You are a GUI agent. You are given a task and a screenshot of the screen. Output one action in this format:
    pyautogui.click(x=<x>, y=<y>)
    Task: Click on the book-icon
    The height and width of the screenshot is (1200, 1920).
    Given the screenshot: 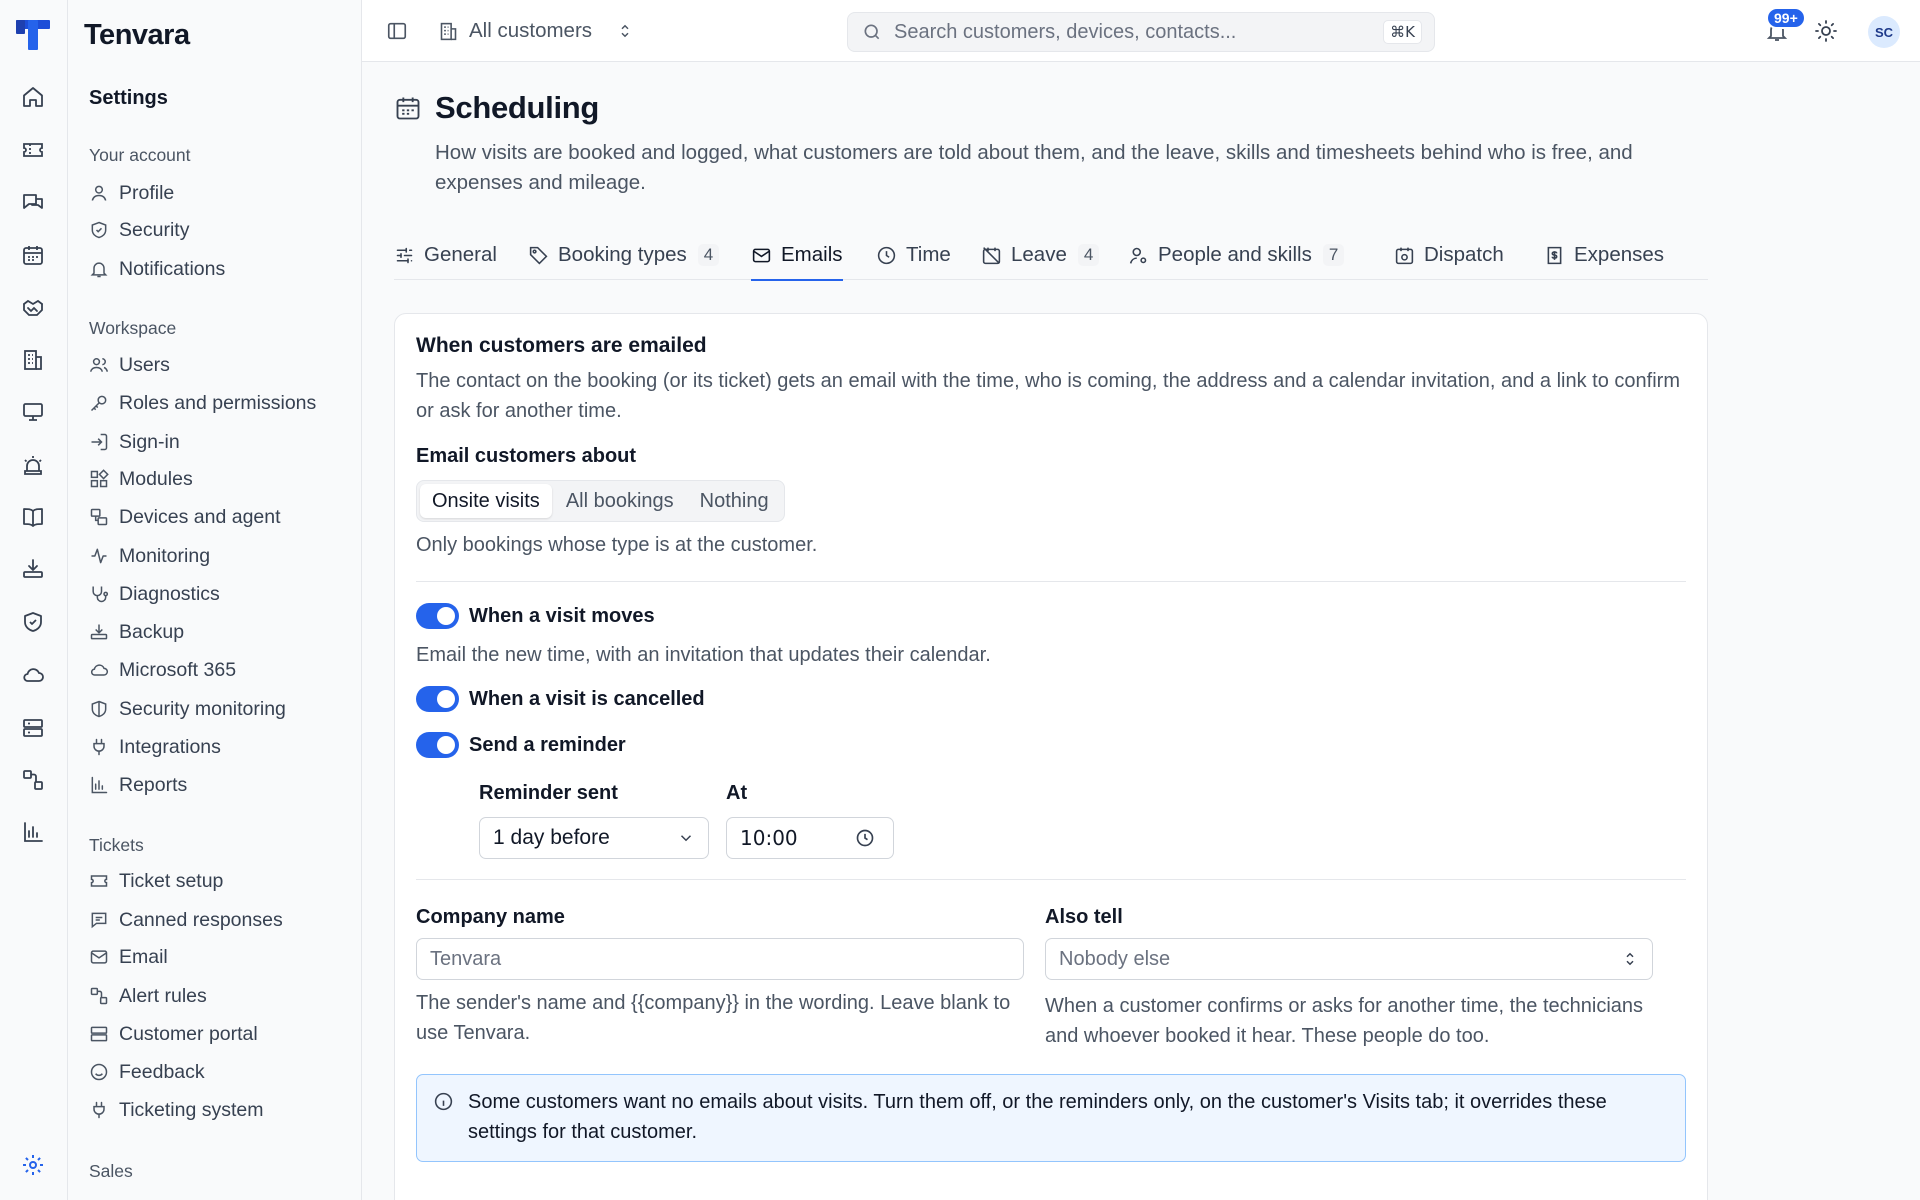 What is the action you would take?
    pyautogui.click(x=33, y=517)
    